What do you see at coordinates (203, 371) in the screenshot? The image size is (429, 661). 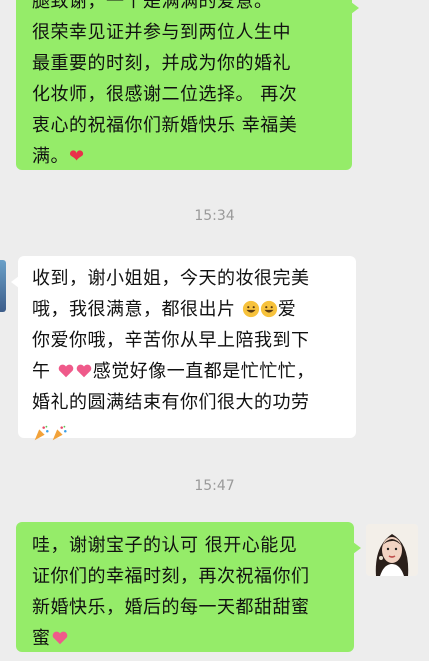 I see `message-line-text: 感觉好像一直都是忙忙忙，` at bounding box center [203, 371].